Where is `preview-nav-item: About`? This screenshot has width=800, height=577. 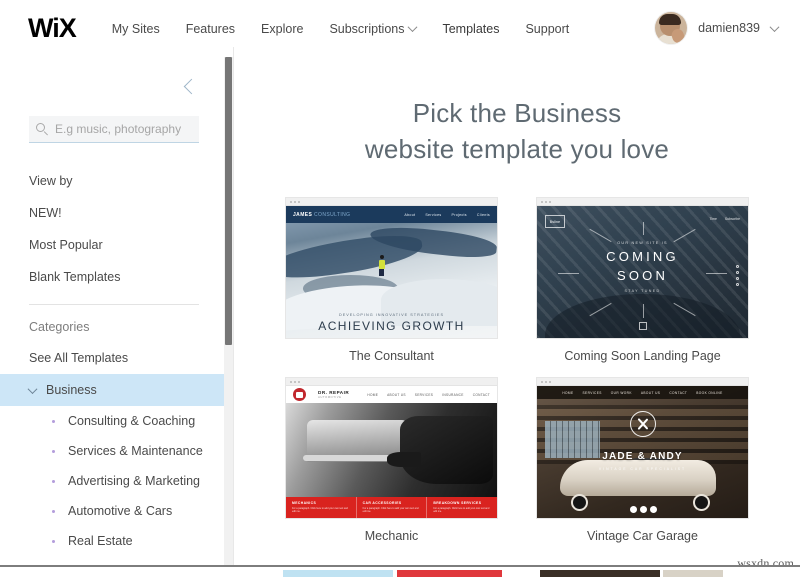 preview-nav-item: About is located at coordinates (410, 214).